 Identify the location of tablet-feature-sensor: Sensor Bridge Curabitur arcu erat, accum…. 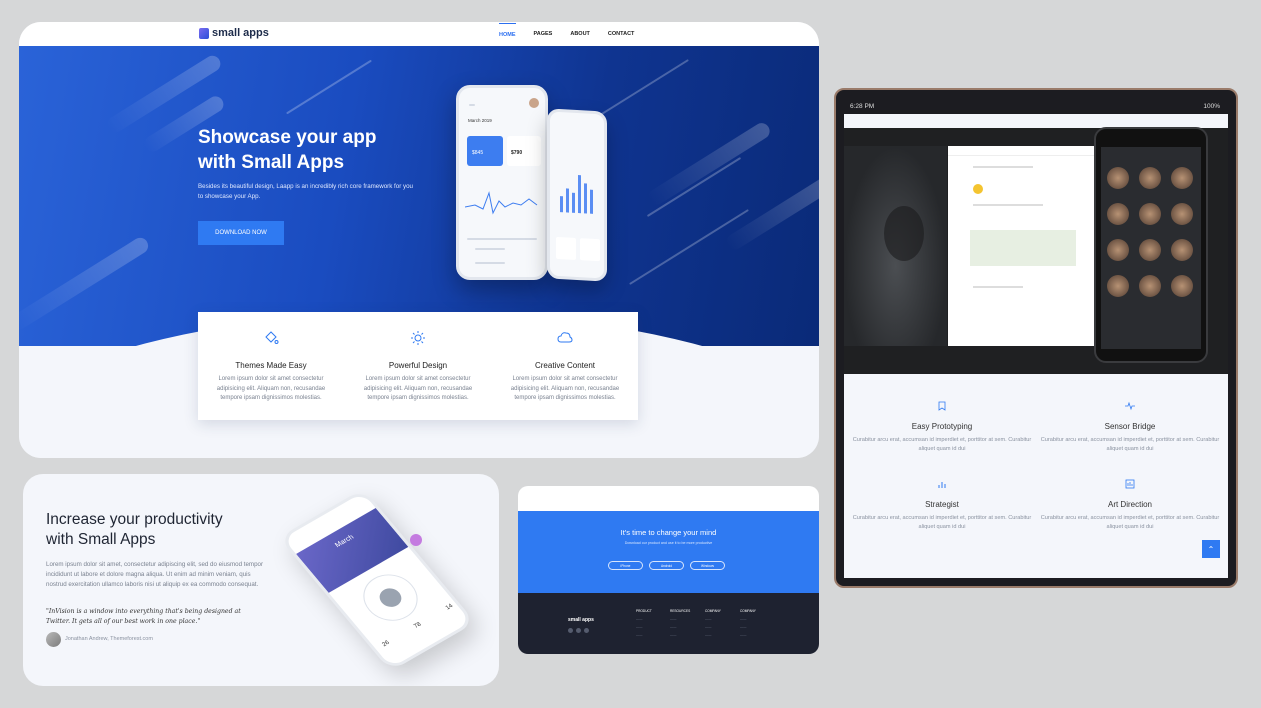
(1130, 426).